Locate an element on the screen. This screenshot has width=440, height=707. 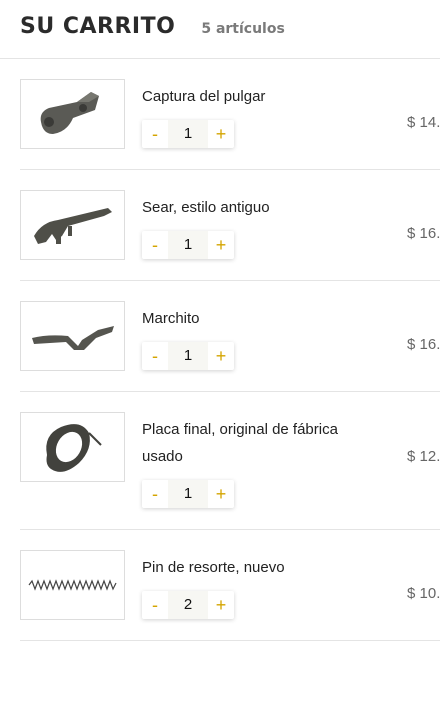
cart-item: Sear, estilo antiguo - 1 + $ 16. is located at coordinates (230, 225).